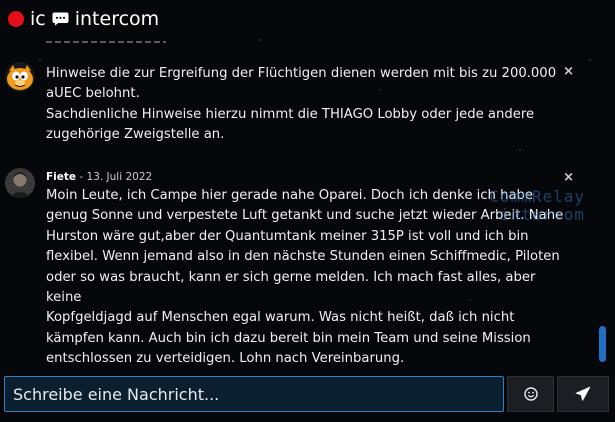 Image resolution: width=615 pixels, height=422 pixels. Describe the element at coordinates (38, 19) in the screenshot. I see `brand-prefix: ic` at that location.